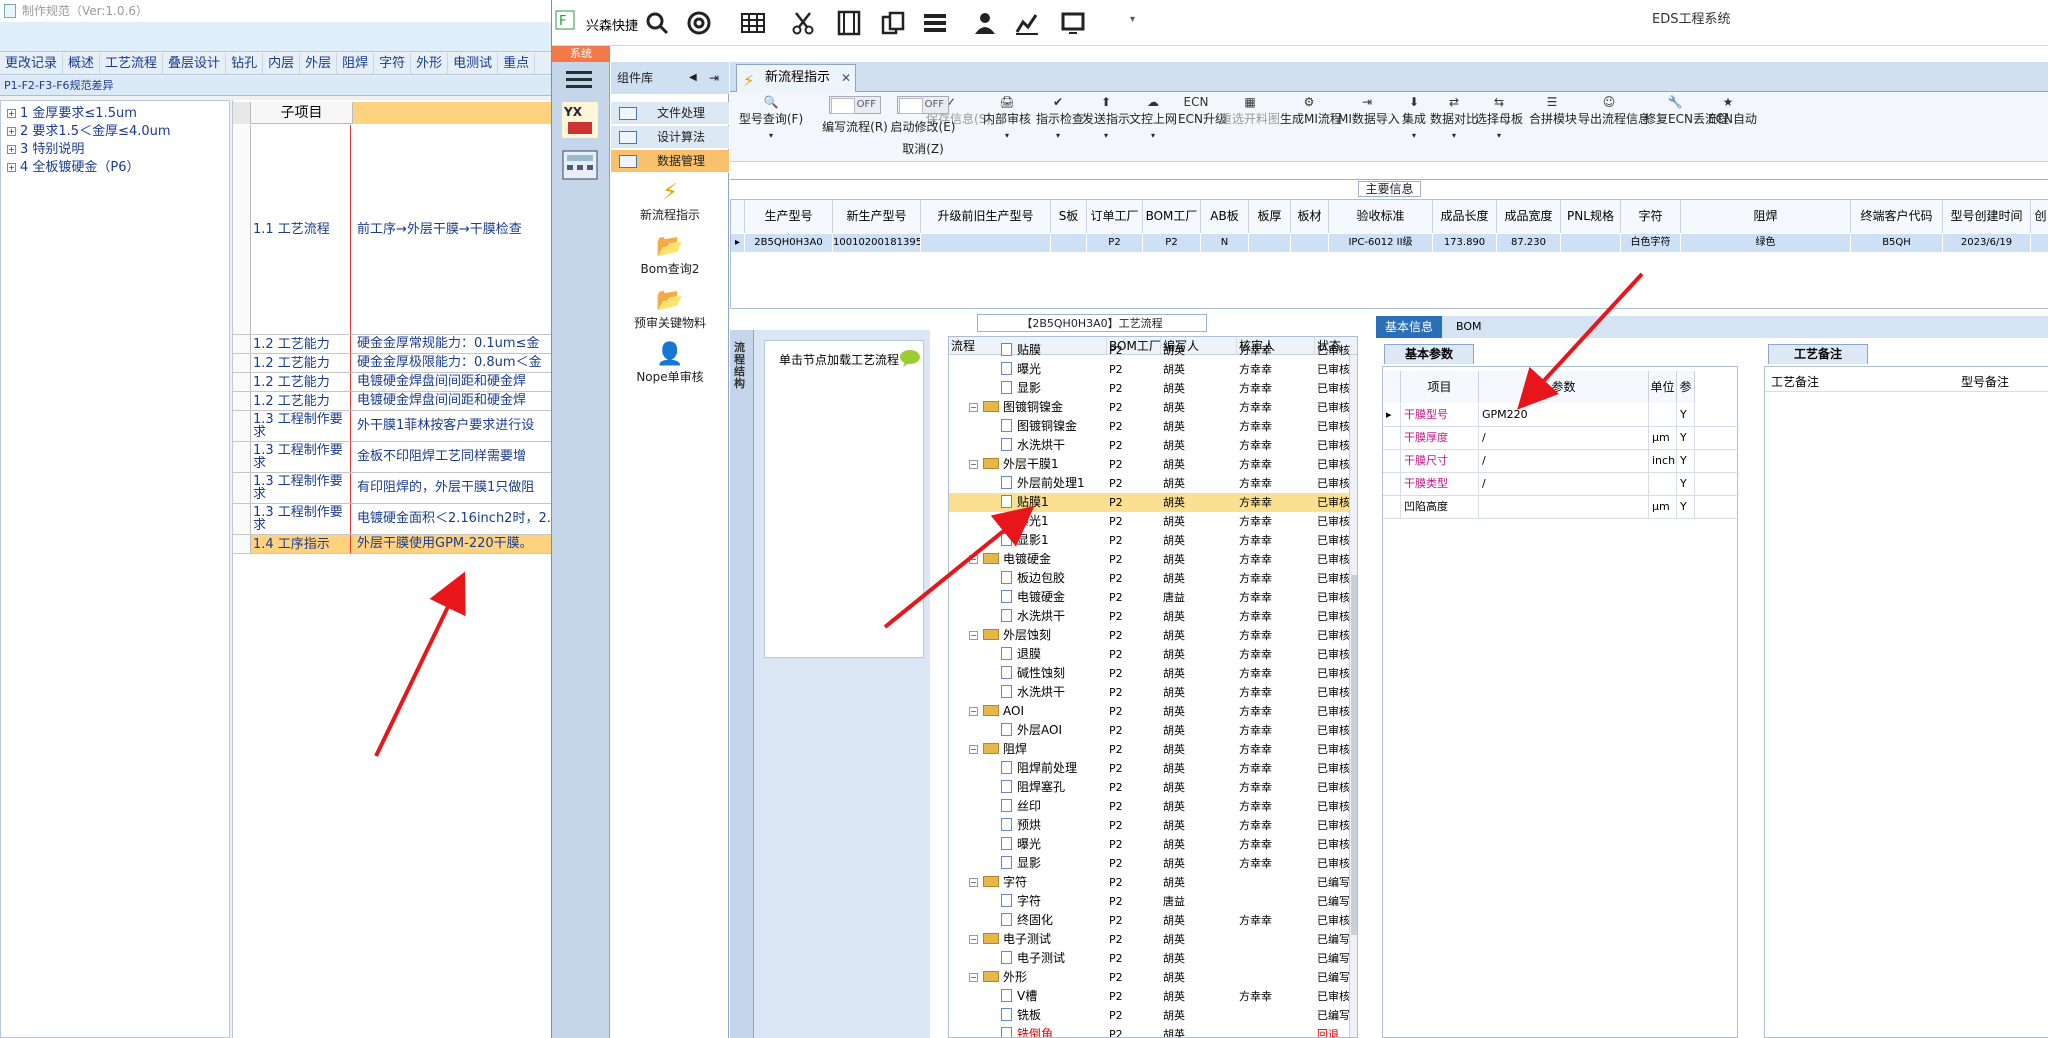  What do you see at coordinates (1115, 216) in the screenshot?
I see `main-col-header: 订单工厂` at bounding box center [1115, 216].